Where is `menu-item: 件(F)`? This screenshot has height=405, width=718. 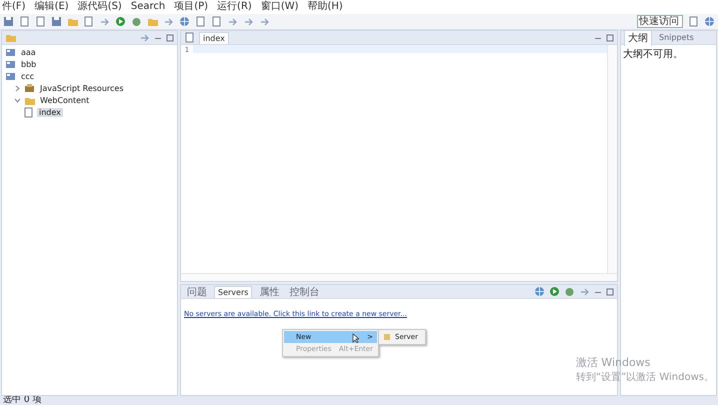
menu-item: 件(F) is located at coordinates (14, 7).